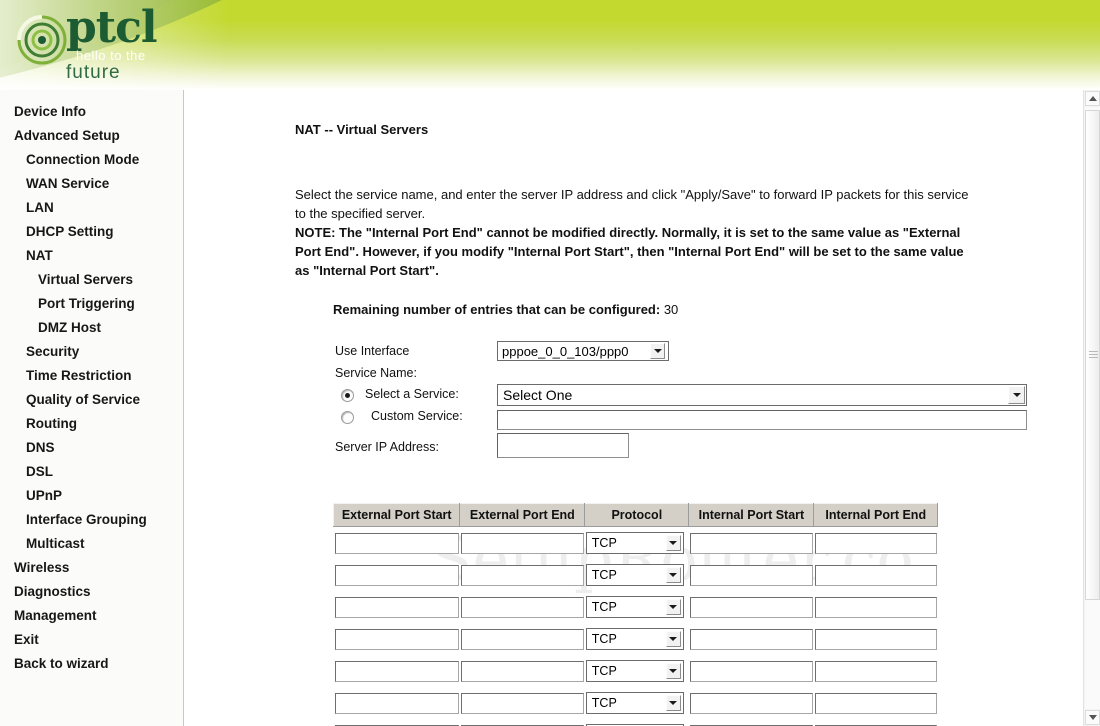 This screenshot has height=726, width=1100. What do you see at coordinates (91, 616) in the screenshot?
I see `sidebar-item-management: Management` at bounding box center [91, 616].